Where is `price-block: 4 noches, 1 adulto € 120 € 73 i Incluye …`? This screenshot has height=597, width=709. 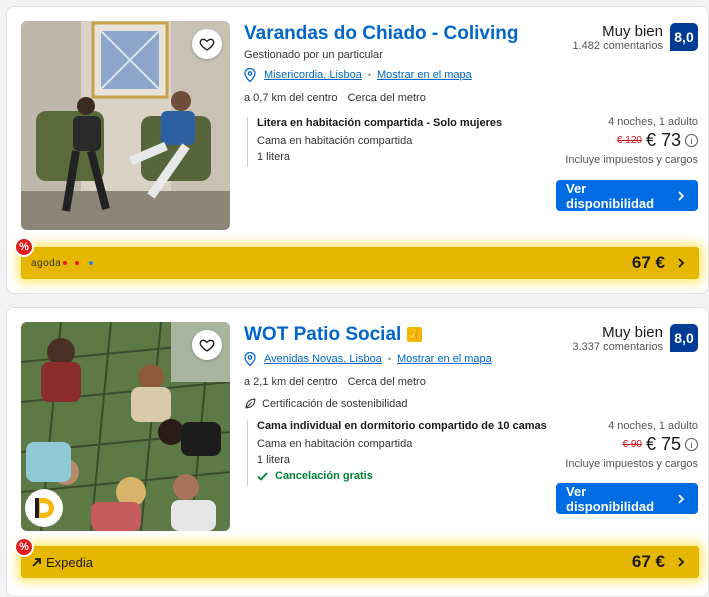 price-block: 4 noches, 1 adulto € 120 € 73 i Incluye … is located at coordinates (631, 141).